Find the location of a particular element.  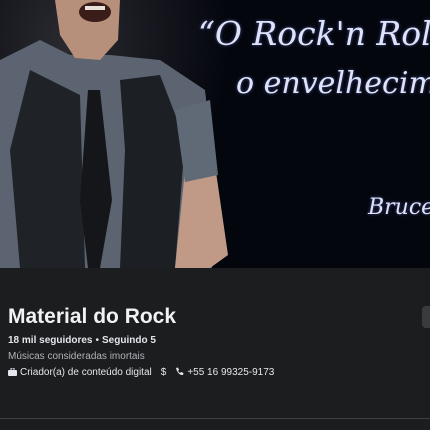

section-divider is located at coordinates (215, 418).